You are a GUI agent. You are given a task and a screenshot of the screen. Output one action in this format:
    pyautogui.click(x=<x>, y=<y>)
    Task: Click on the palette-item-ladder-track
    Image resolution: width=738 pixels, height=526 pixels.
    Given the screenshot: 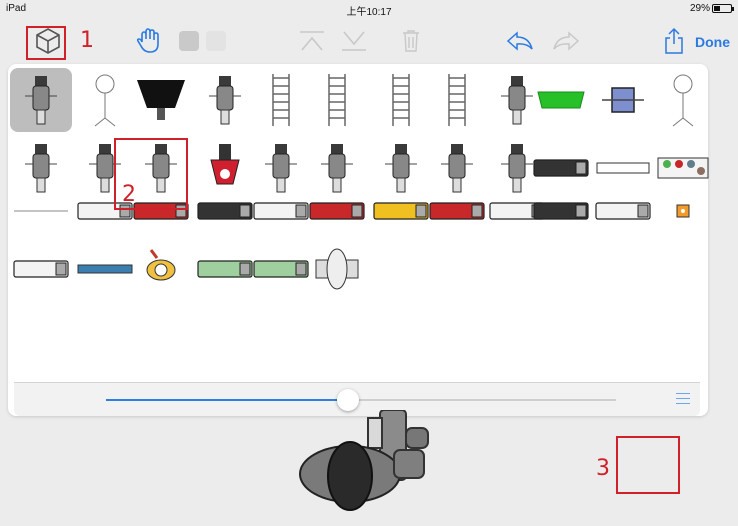 What is the action you would take?
    pyautogui.click(x=281, y=100)
    